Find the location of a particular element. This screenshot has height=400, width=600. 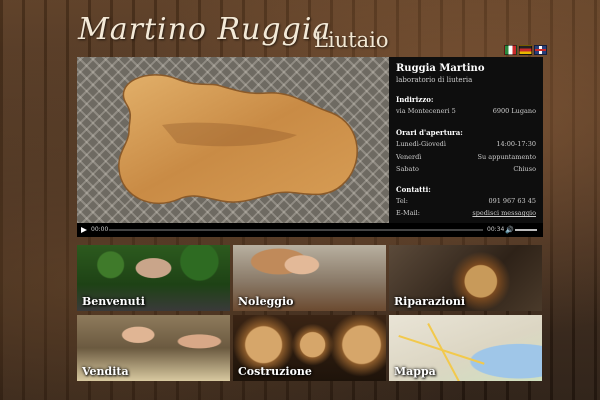

email-label: E-Mail: is located at coordinates (408, 213).